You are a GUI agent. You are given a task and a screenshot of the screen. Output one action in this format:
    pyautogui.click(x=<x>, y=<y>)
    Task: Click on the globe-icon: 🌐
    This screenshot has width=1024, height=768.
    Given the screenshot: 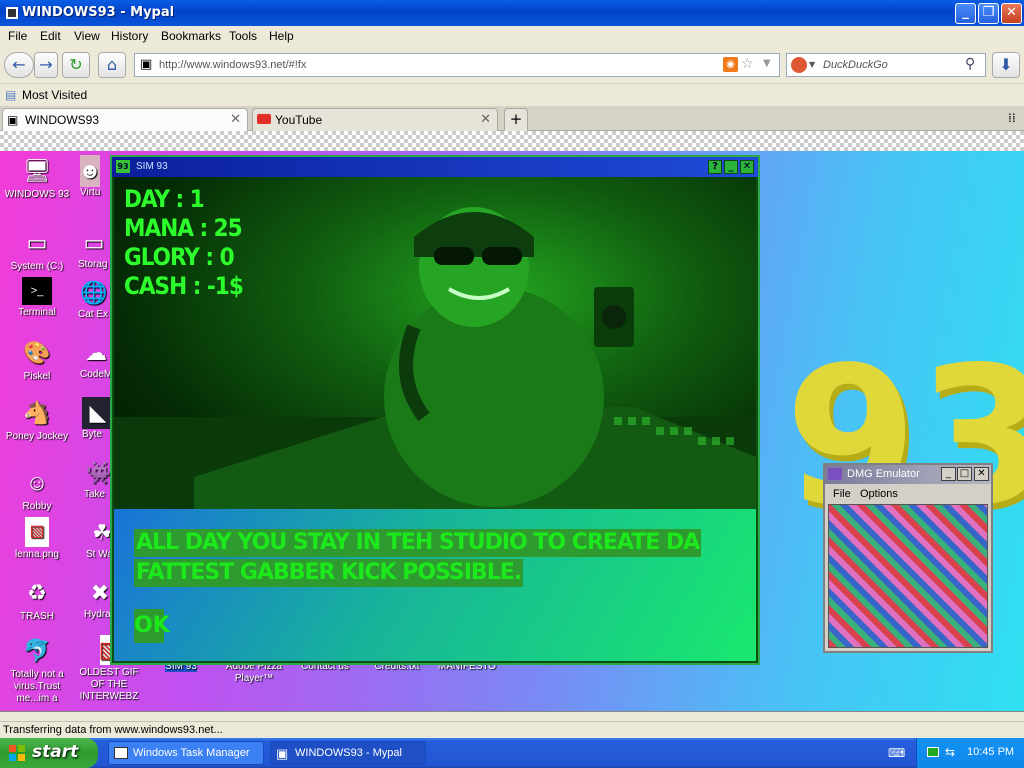 What is the action you would take?
    pyautogui.click(x=94, y=292)
    